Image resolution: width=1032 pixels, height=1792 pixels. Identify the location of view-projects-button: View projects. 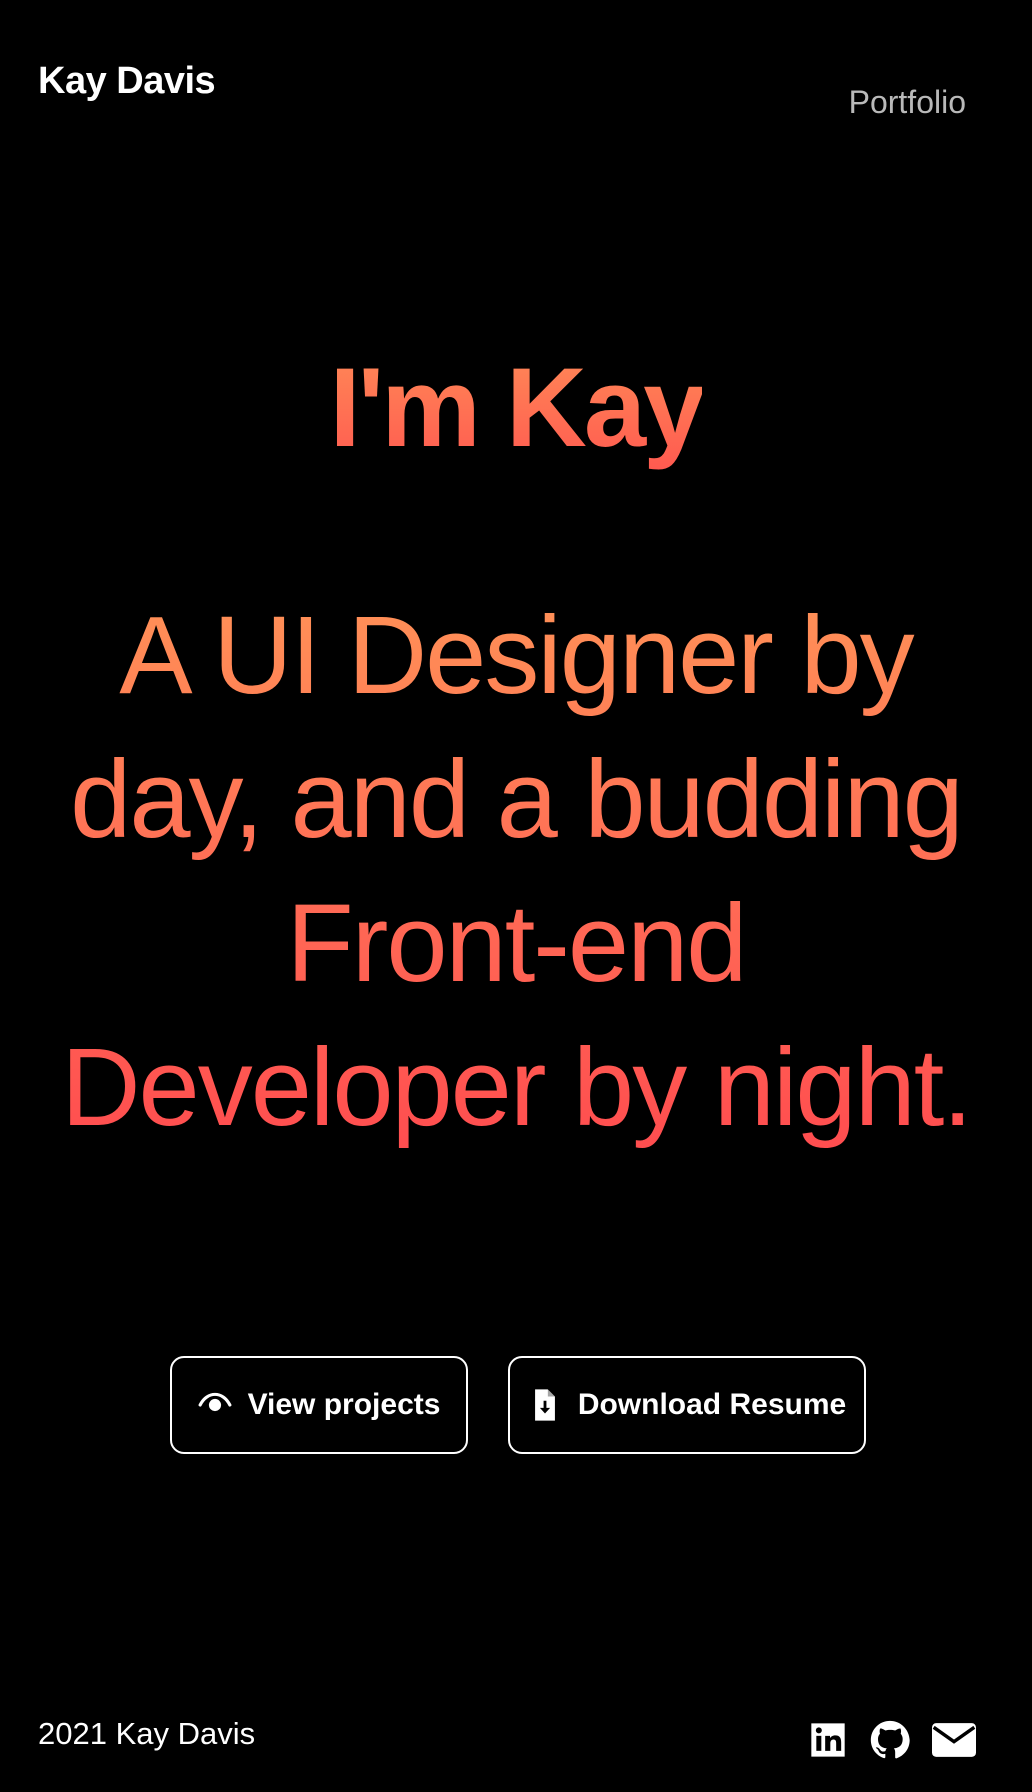
(319, 1405).